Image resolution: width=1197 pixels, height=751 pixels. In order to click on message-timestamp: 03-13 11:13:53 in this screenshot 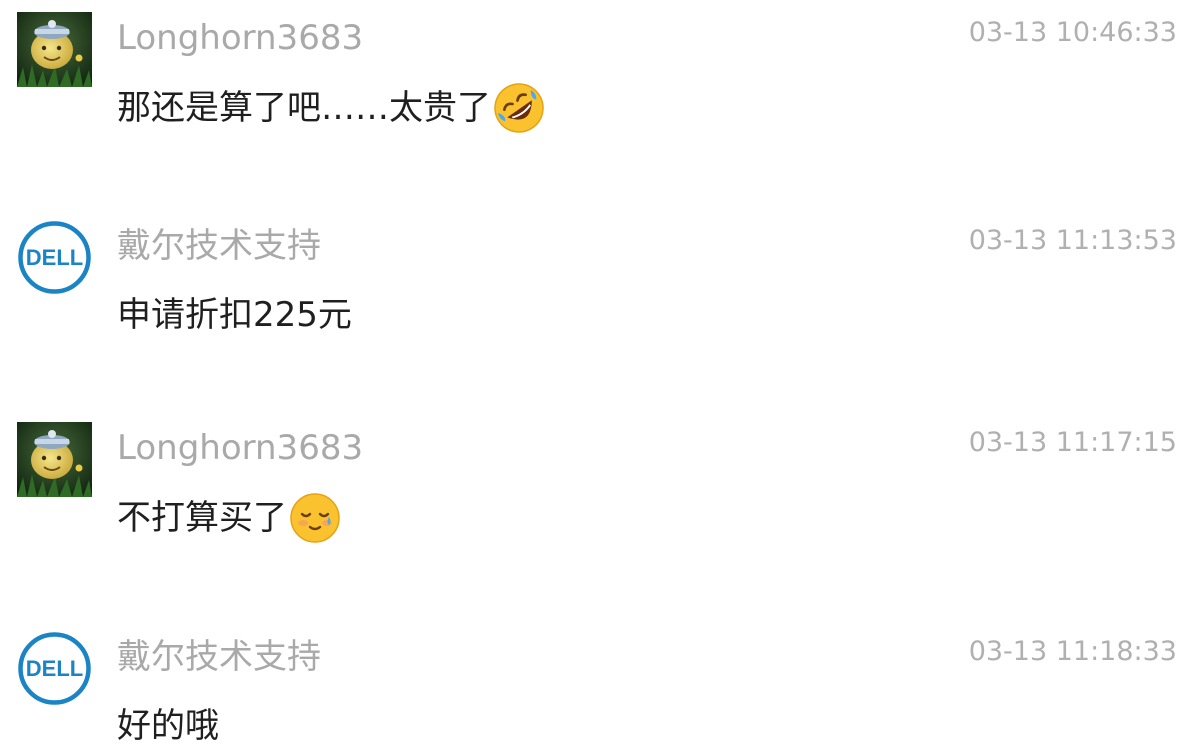, I will do `click(1072, 240)`.